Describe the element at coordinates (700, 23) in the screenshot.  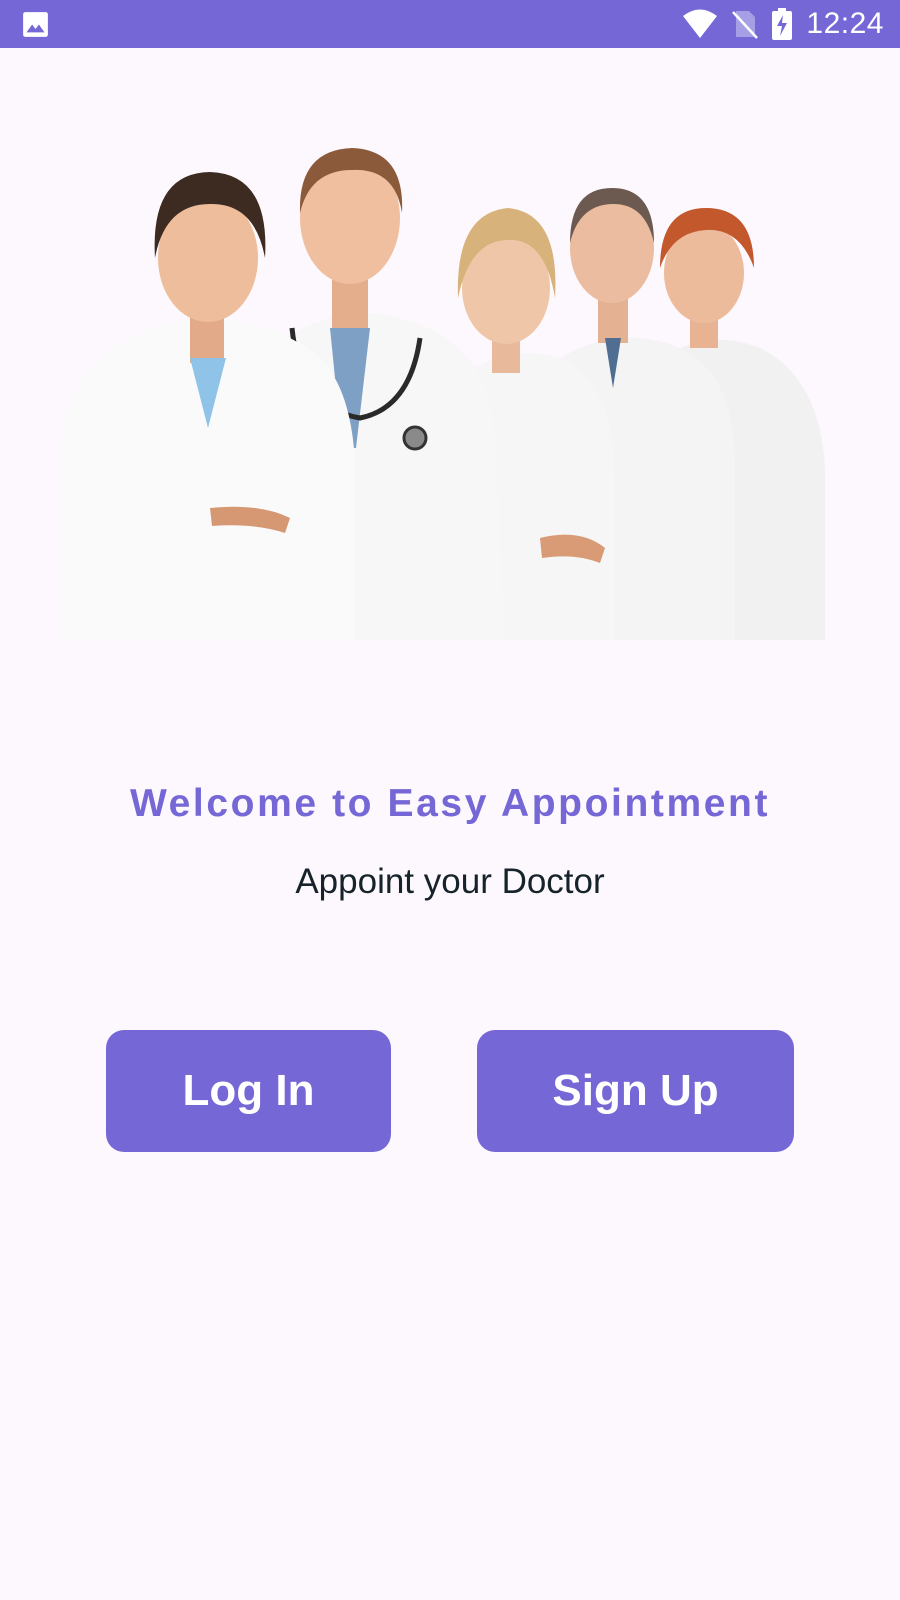
I see `wifi-icon` at that location.